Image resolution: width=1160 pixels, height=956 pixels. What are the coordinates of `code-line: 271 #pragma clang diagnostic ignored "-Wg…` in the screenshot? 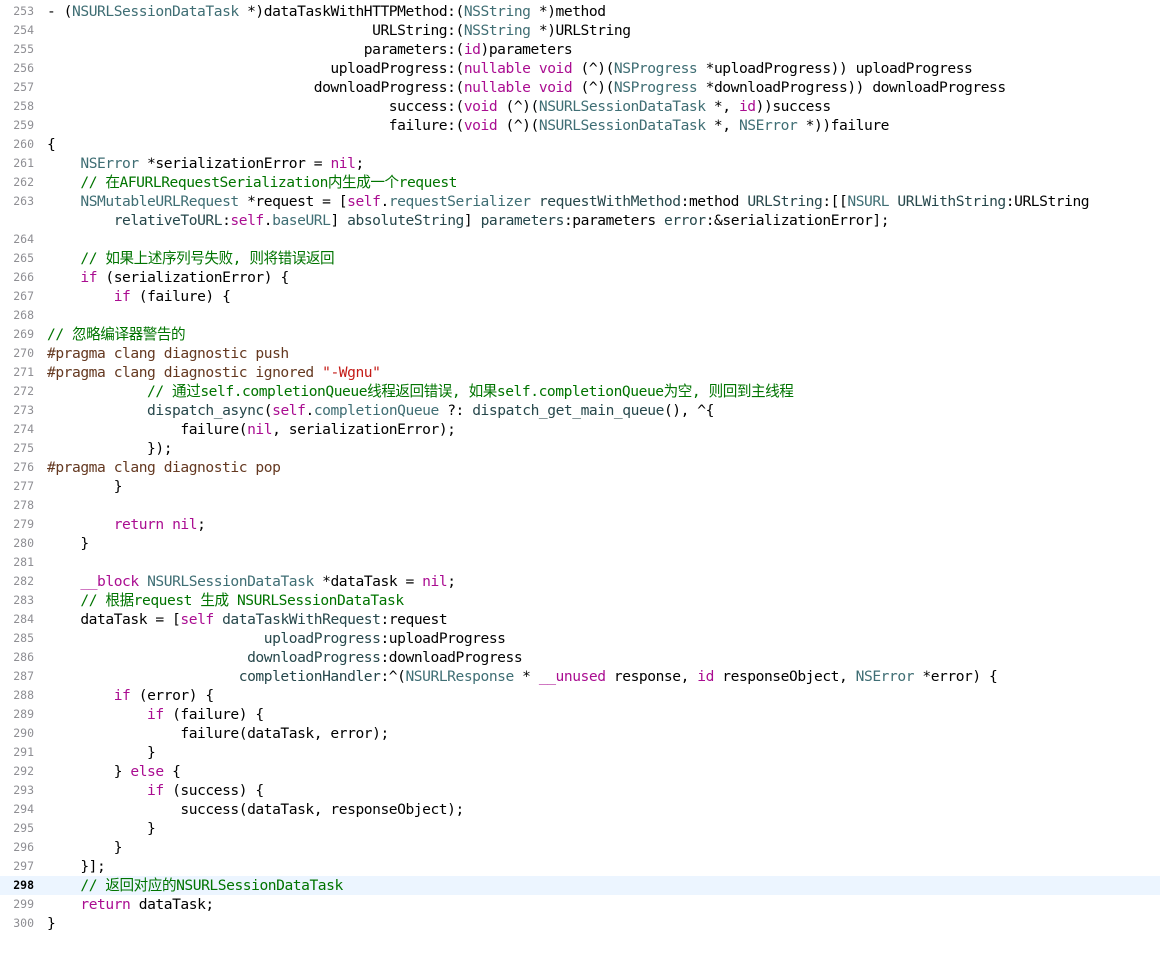 It's located at (580, 372).